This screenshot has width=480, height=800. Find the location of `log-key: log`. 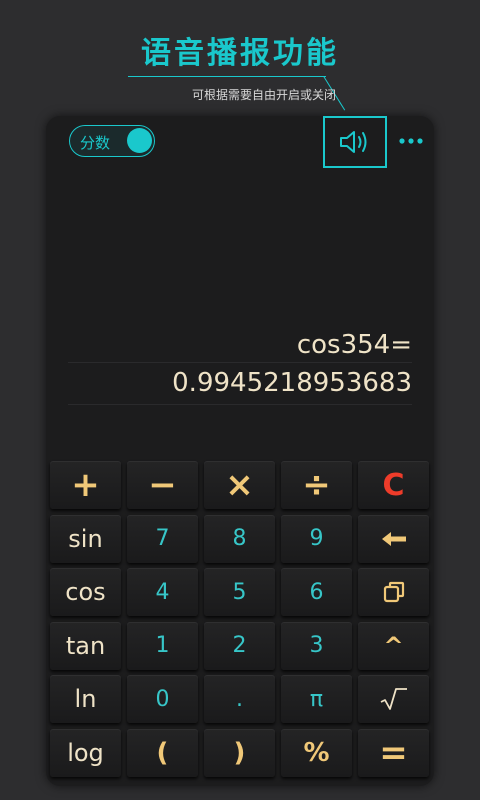

log-key: log is located at coordinates (85, 752).